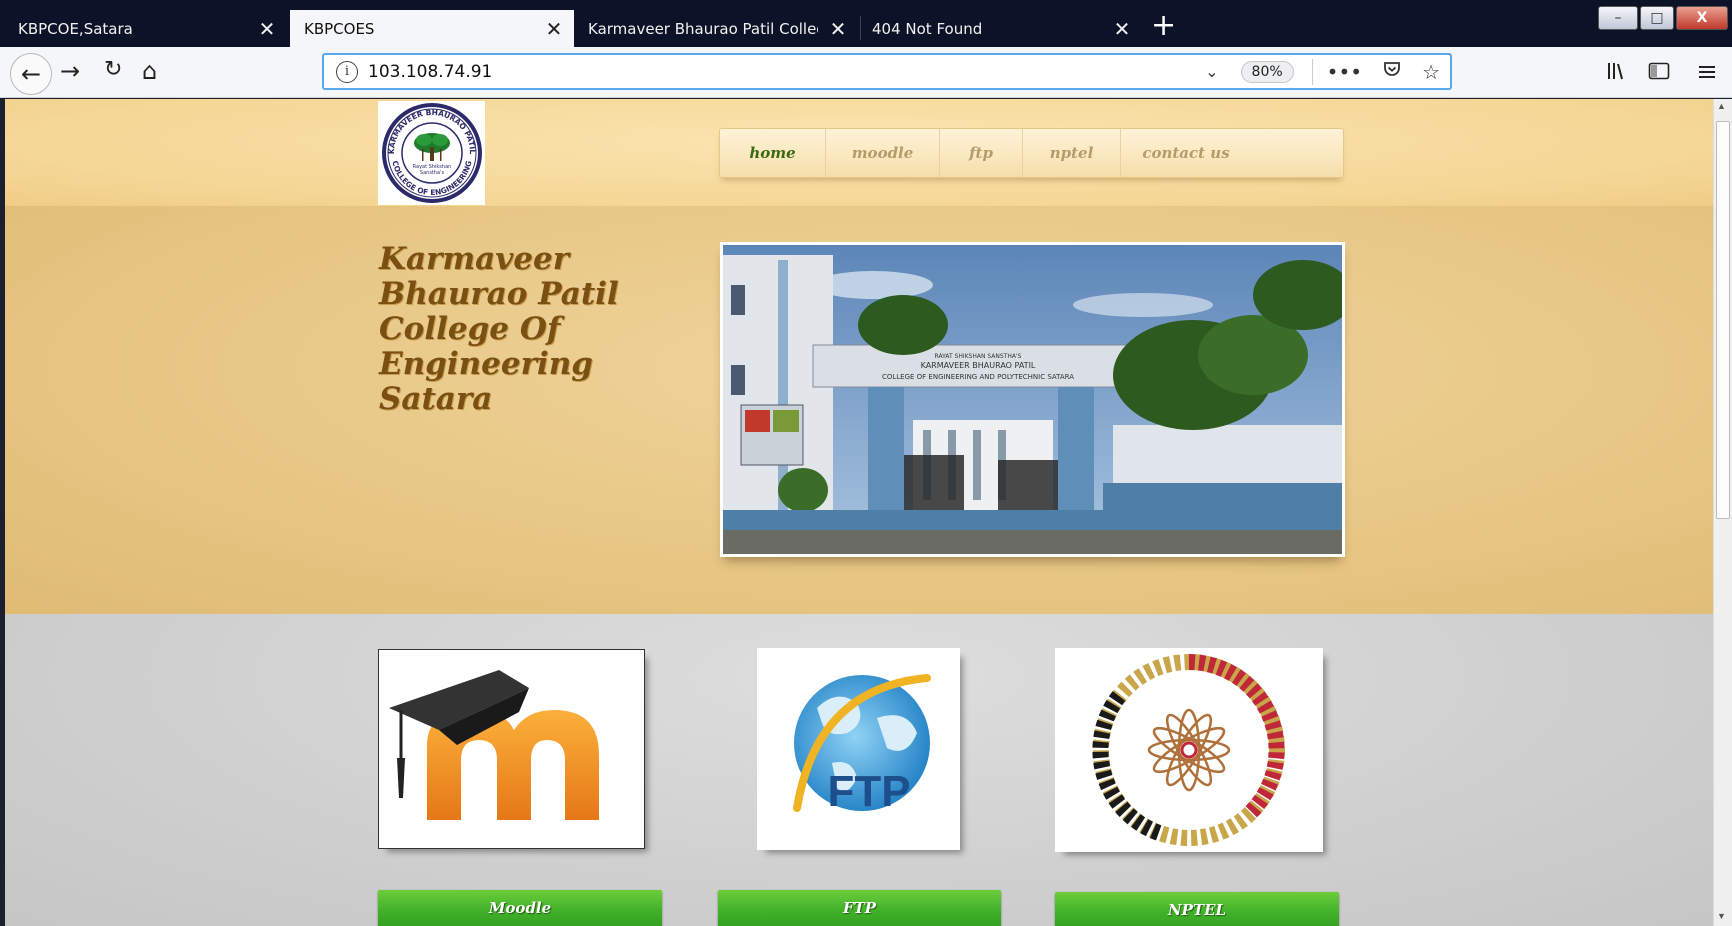 This screenshot has height=926, width=1732. I want to click on svg-text: FTP, so click(868, 791).